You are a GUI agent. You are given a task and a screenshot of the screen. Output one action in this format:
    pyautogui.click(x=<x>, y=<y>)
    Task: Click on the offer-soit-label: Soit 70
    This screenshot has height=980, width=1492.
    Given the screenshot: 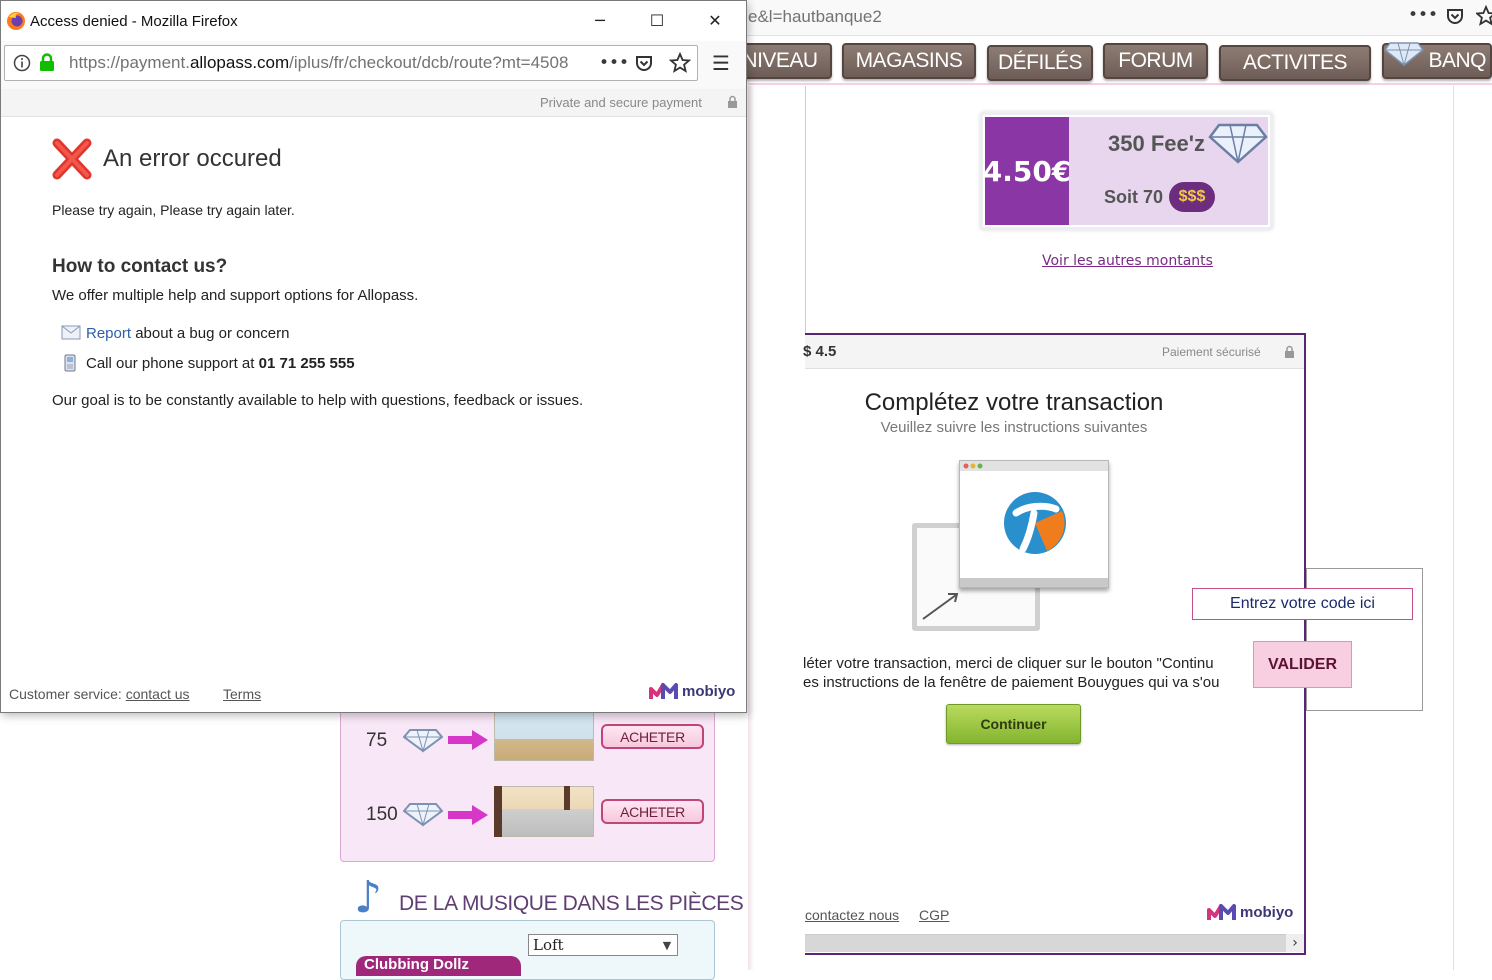 What is the action you would take?
    pyautogui.click(x=1134, y=197)
    